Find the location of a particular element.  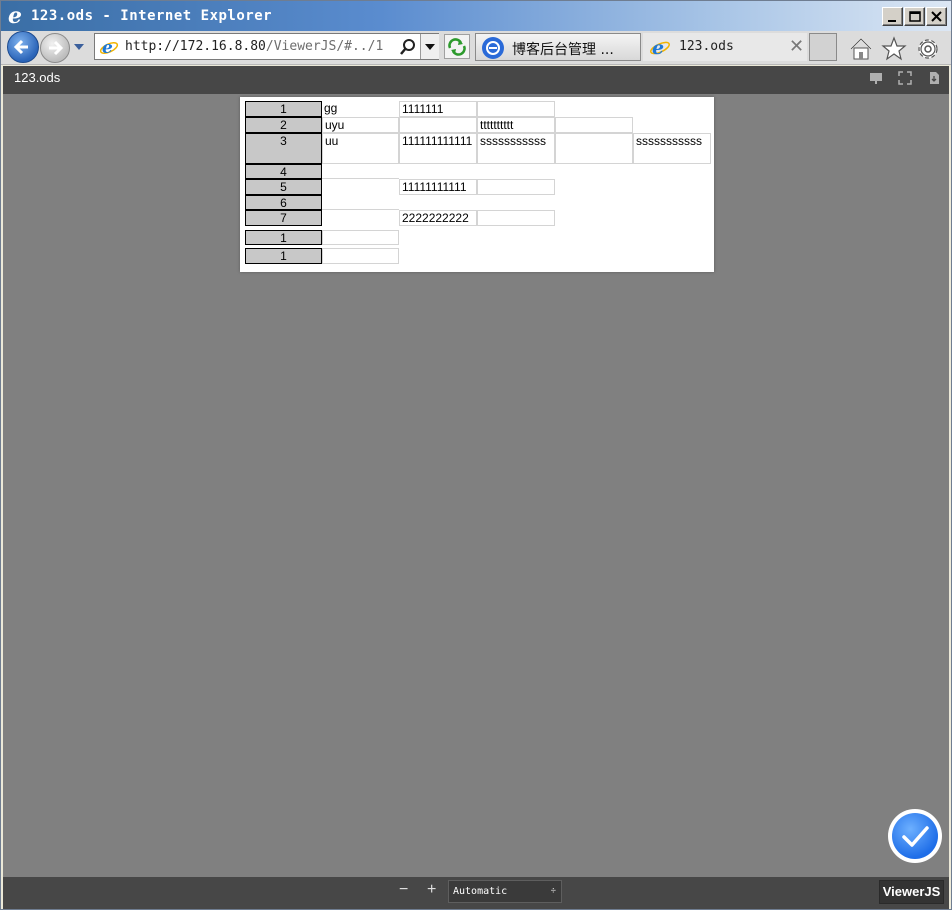

table-cell: tttttttttt is located at coordinates (516, 125).